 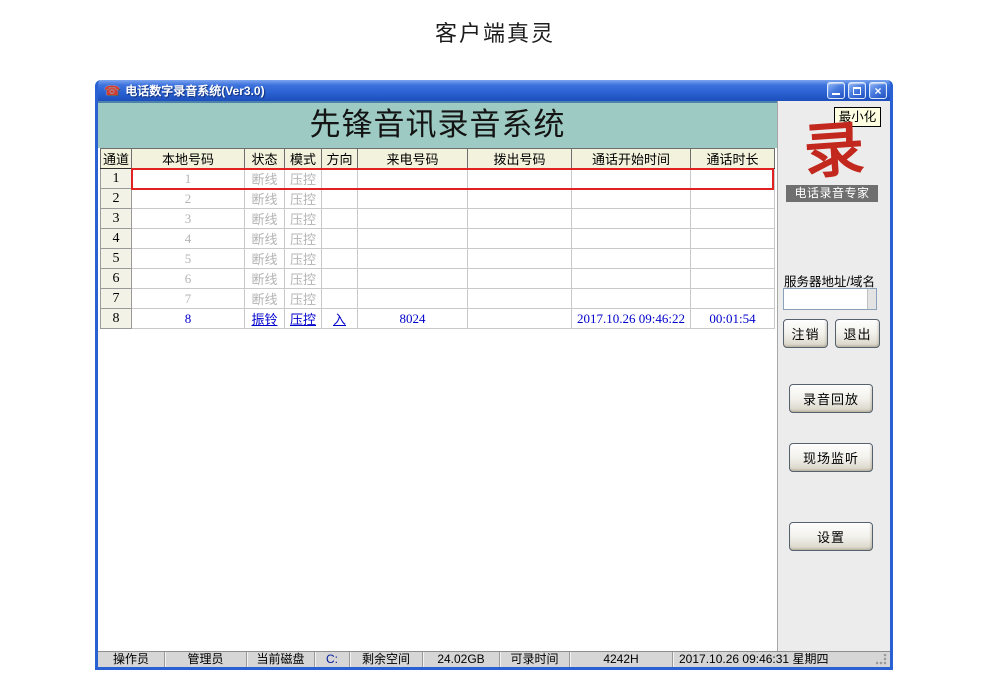 I want to click on page-title: 客户端真灵, so click(x=494, y=33).